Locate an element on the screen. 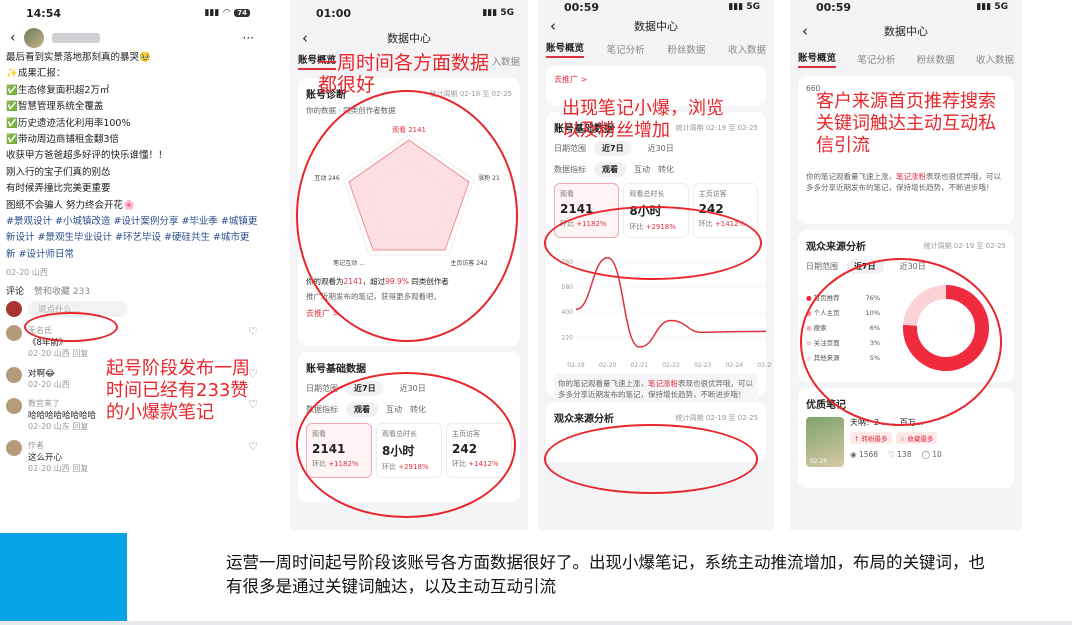 This screenshot has height=625, width=1072. signal-icons: ▮▮▮ ◠ 74 is located at coordinates (227, 13).